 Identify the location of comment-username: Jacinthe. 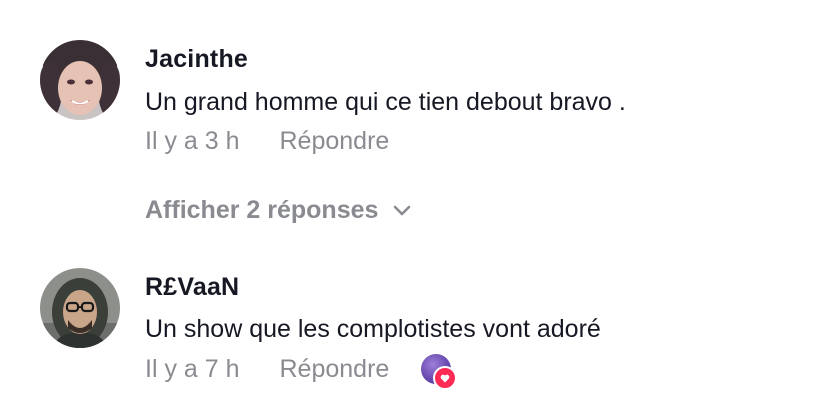
(196, 59).